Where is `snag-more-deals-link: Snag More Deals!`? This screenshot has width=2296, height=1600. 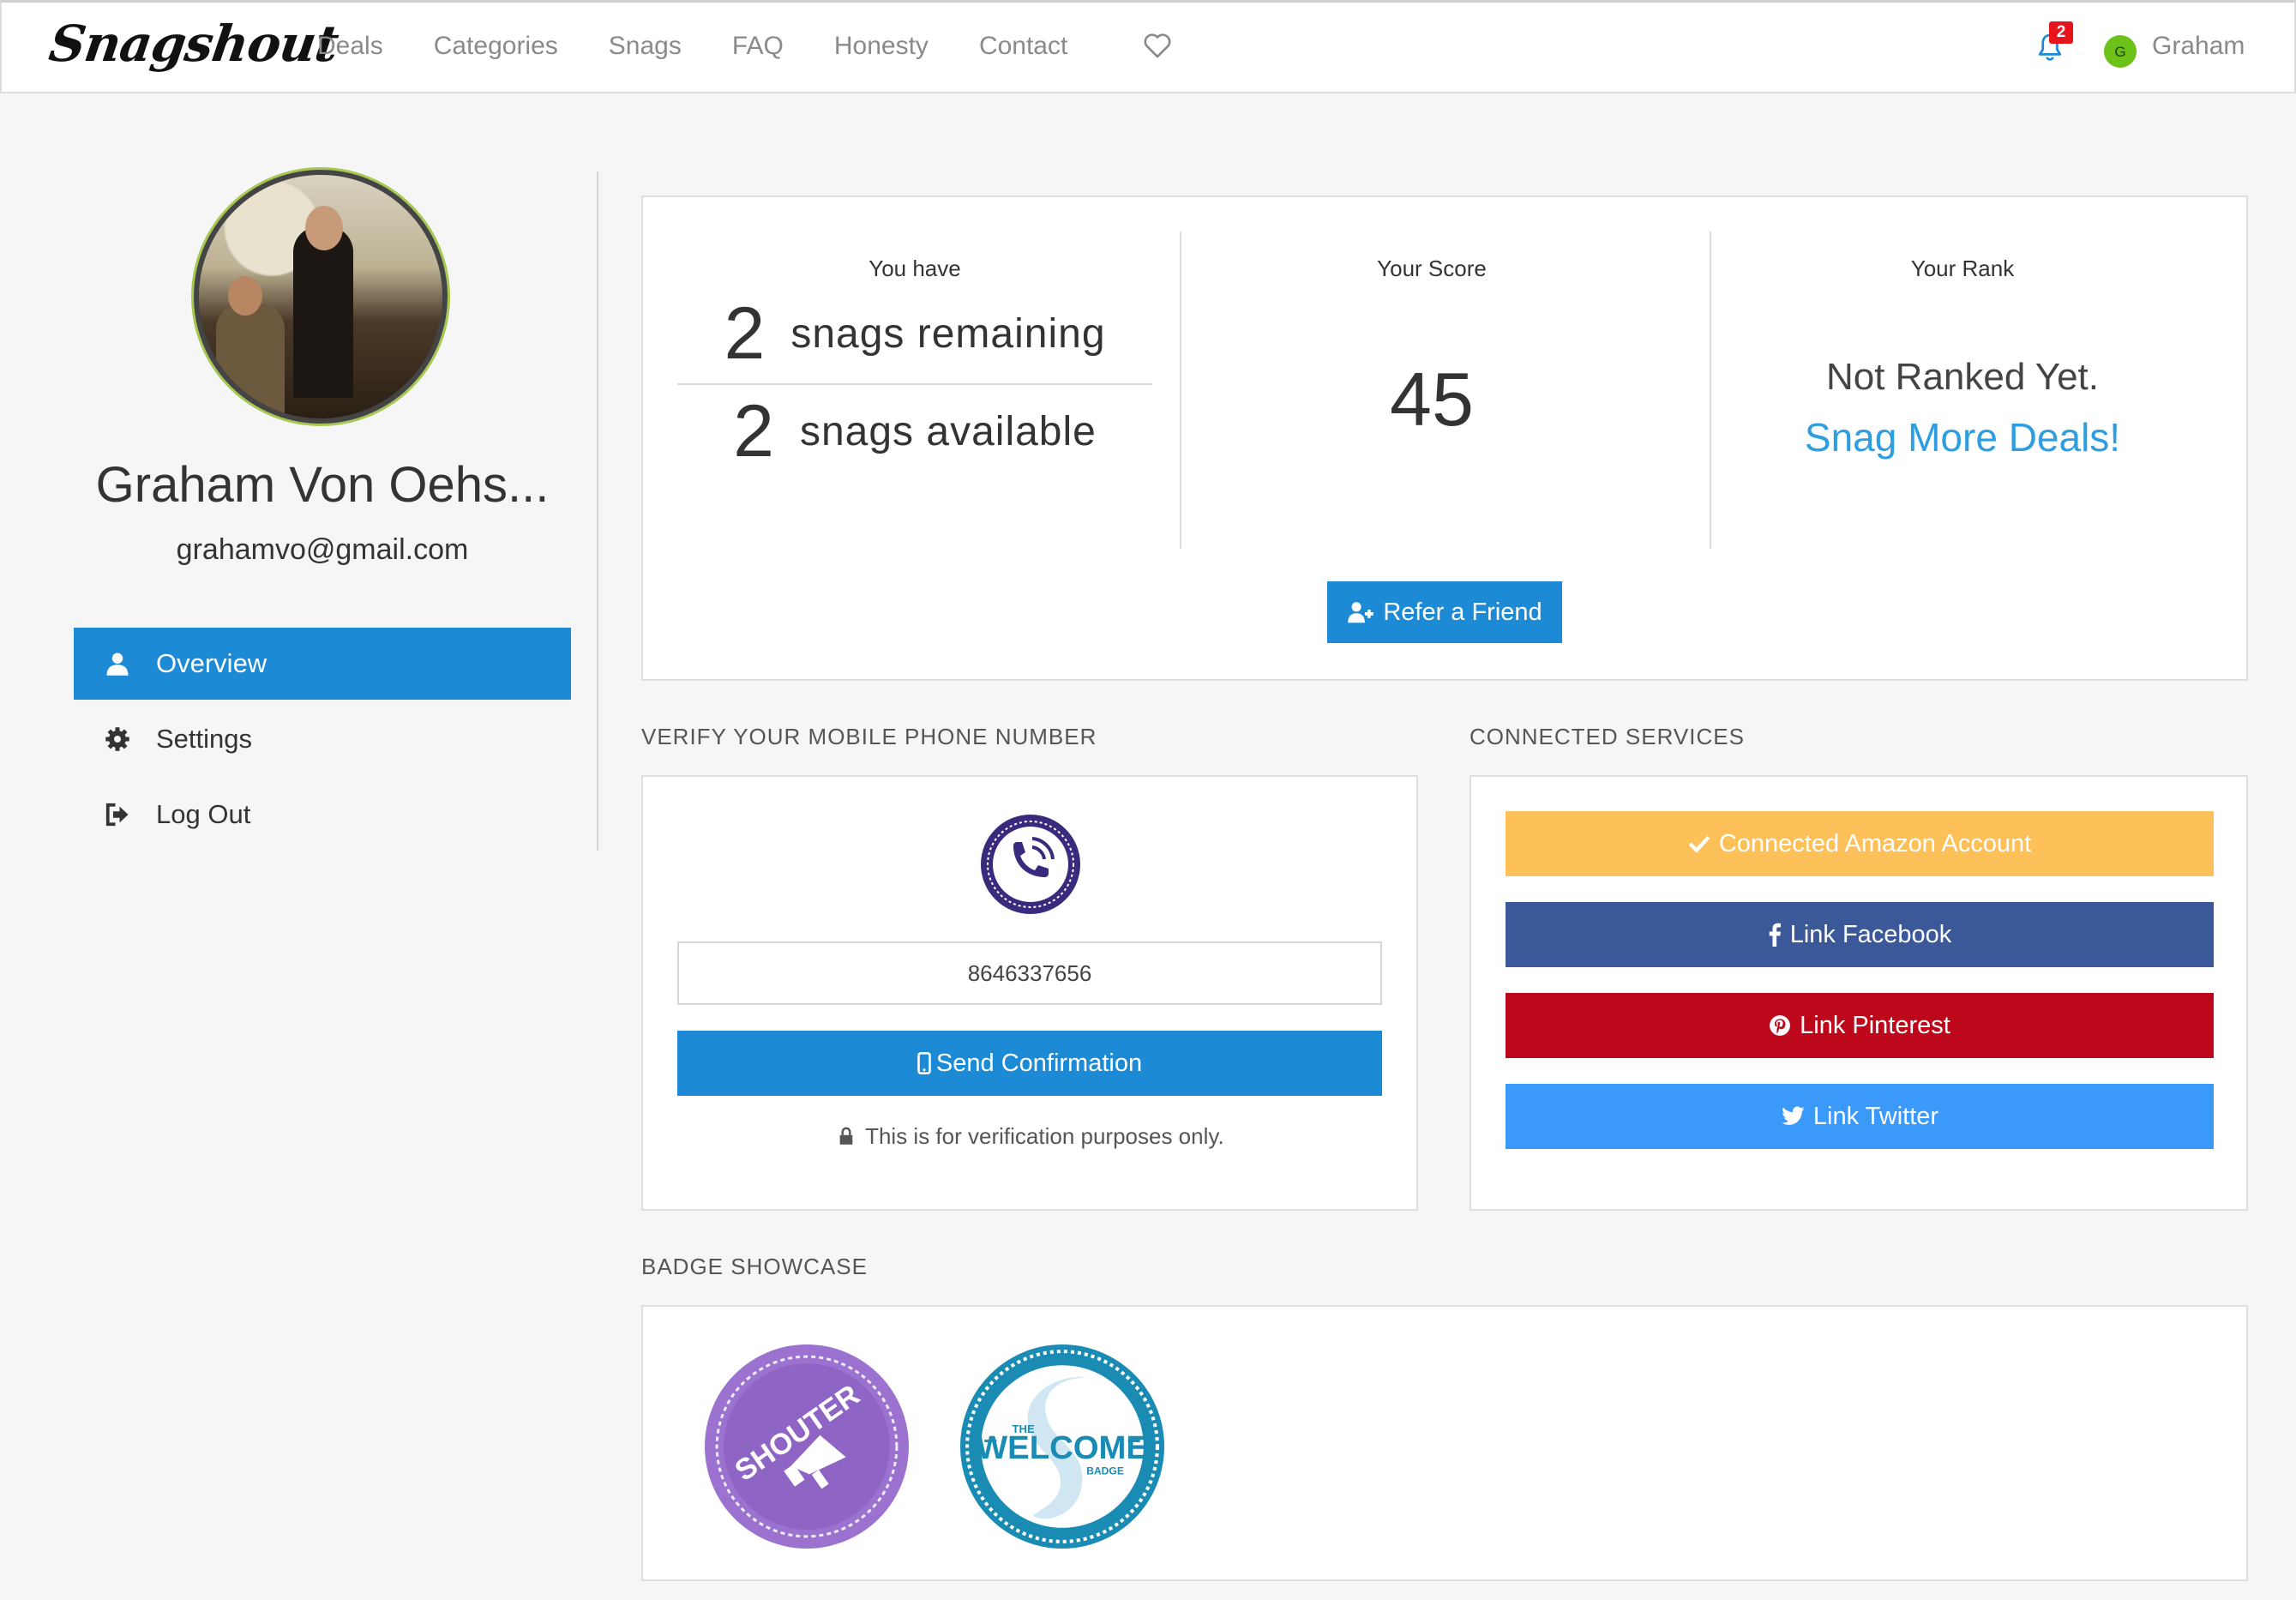
snag-more-deals-link: Snag More Deals! is located at coordinates (1962, 437).